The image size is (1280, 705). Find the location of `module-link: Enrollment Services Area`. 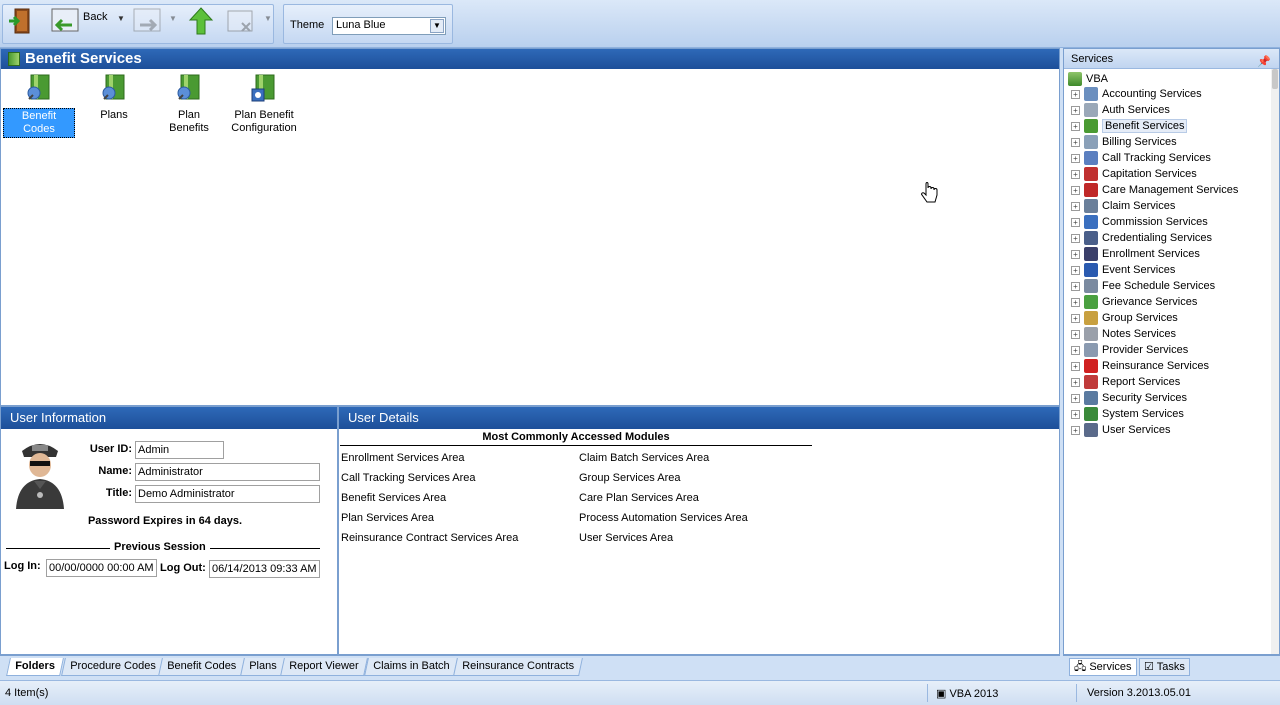

module-link: Enrollment Services Area is located at coordinates (403, 458).